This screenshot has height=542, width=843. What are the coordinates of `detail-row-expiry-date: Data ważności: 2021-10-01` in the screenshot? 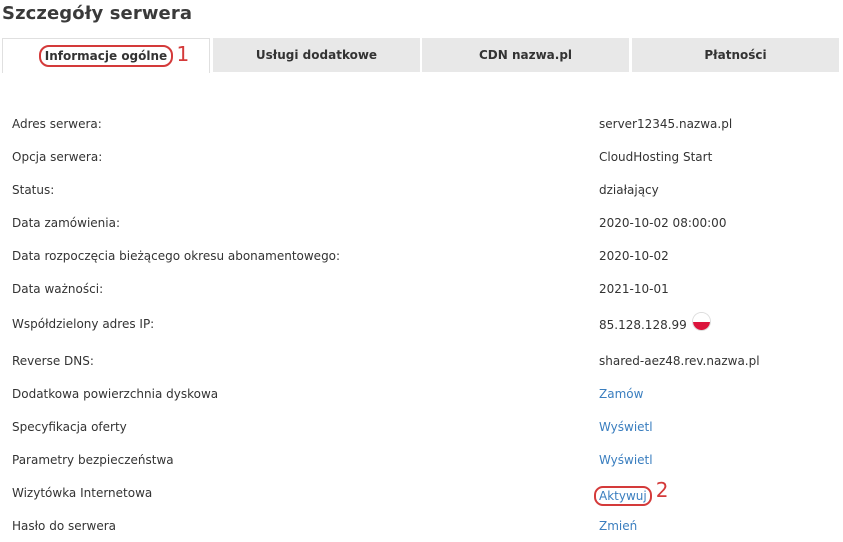 It's located at (412, 288).